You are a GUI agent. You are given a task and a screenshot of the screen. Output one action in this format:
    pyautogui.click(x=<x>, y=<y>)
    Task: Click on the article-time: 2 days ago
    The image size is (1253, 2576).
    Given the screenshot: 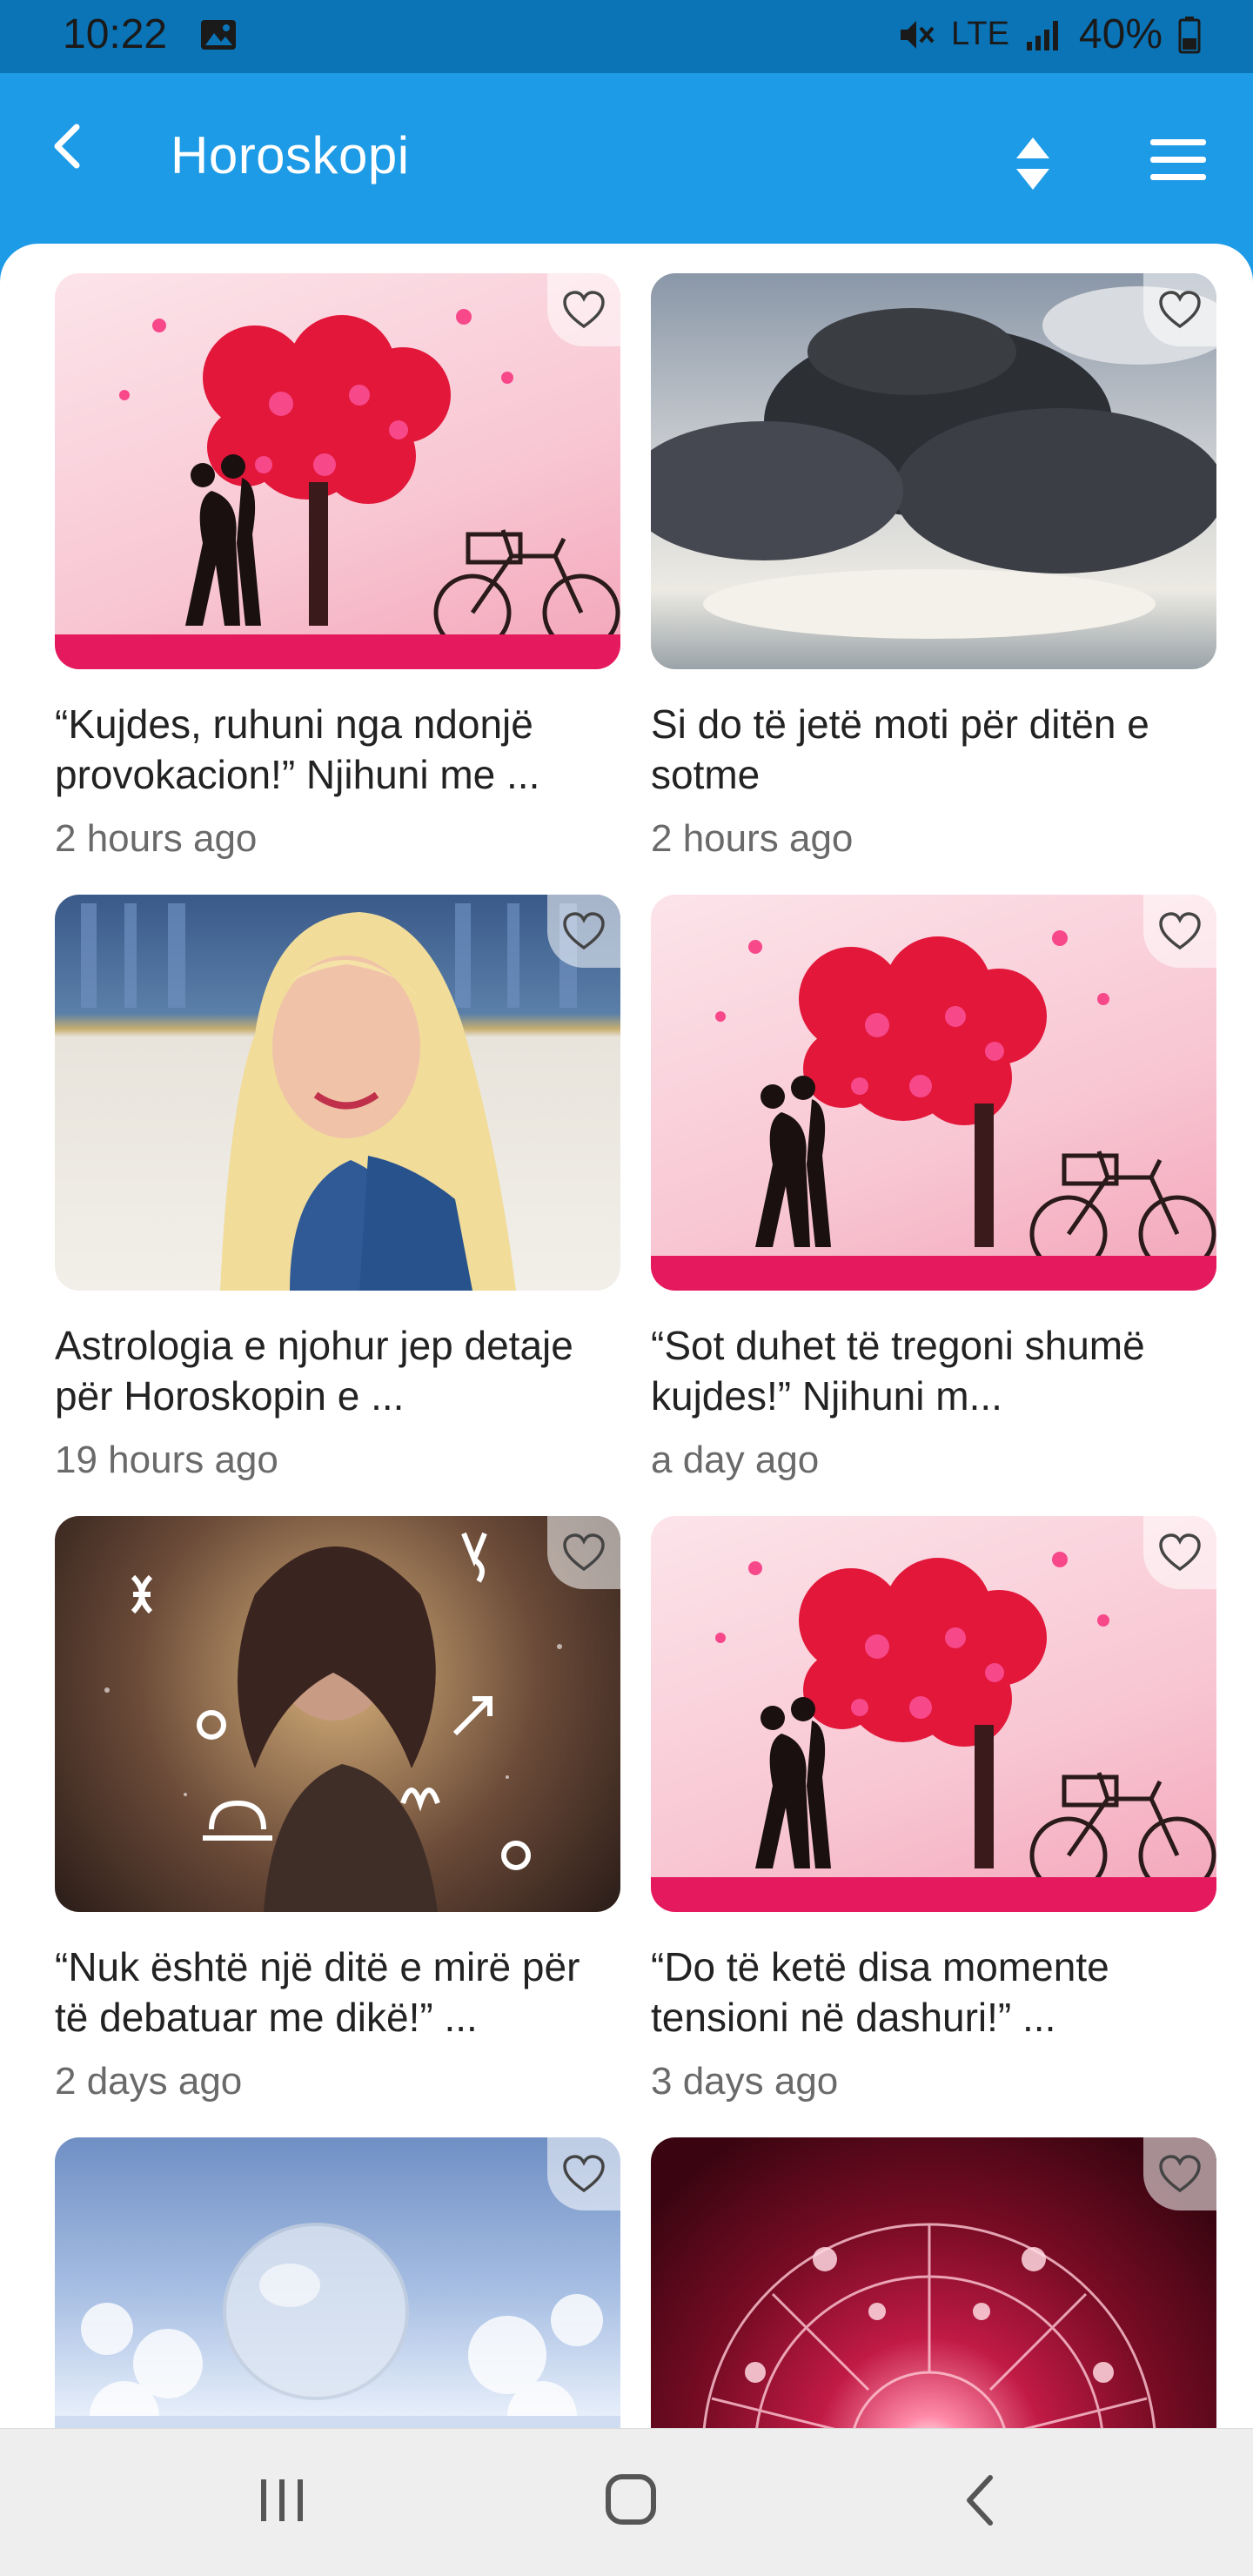 What is the action you would take?
    pyautogui.click(x=149, y=2081)
    